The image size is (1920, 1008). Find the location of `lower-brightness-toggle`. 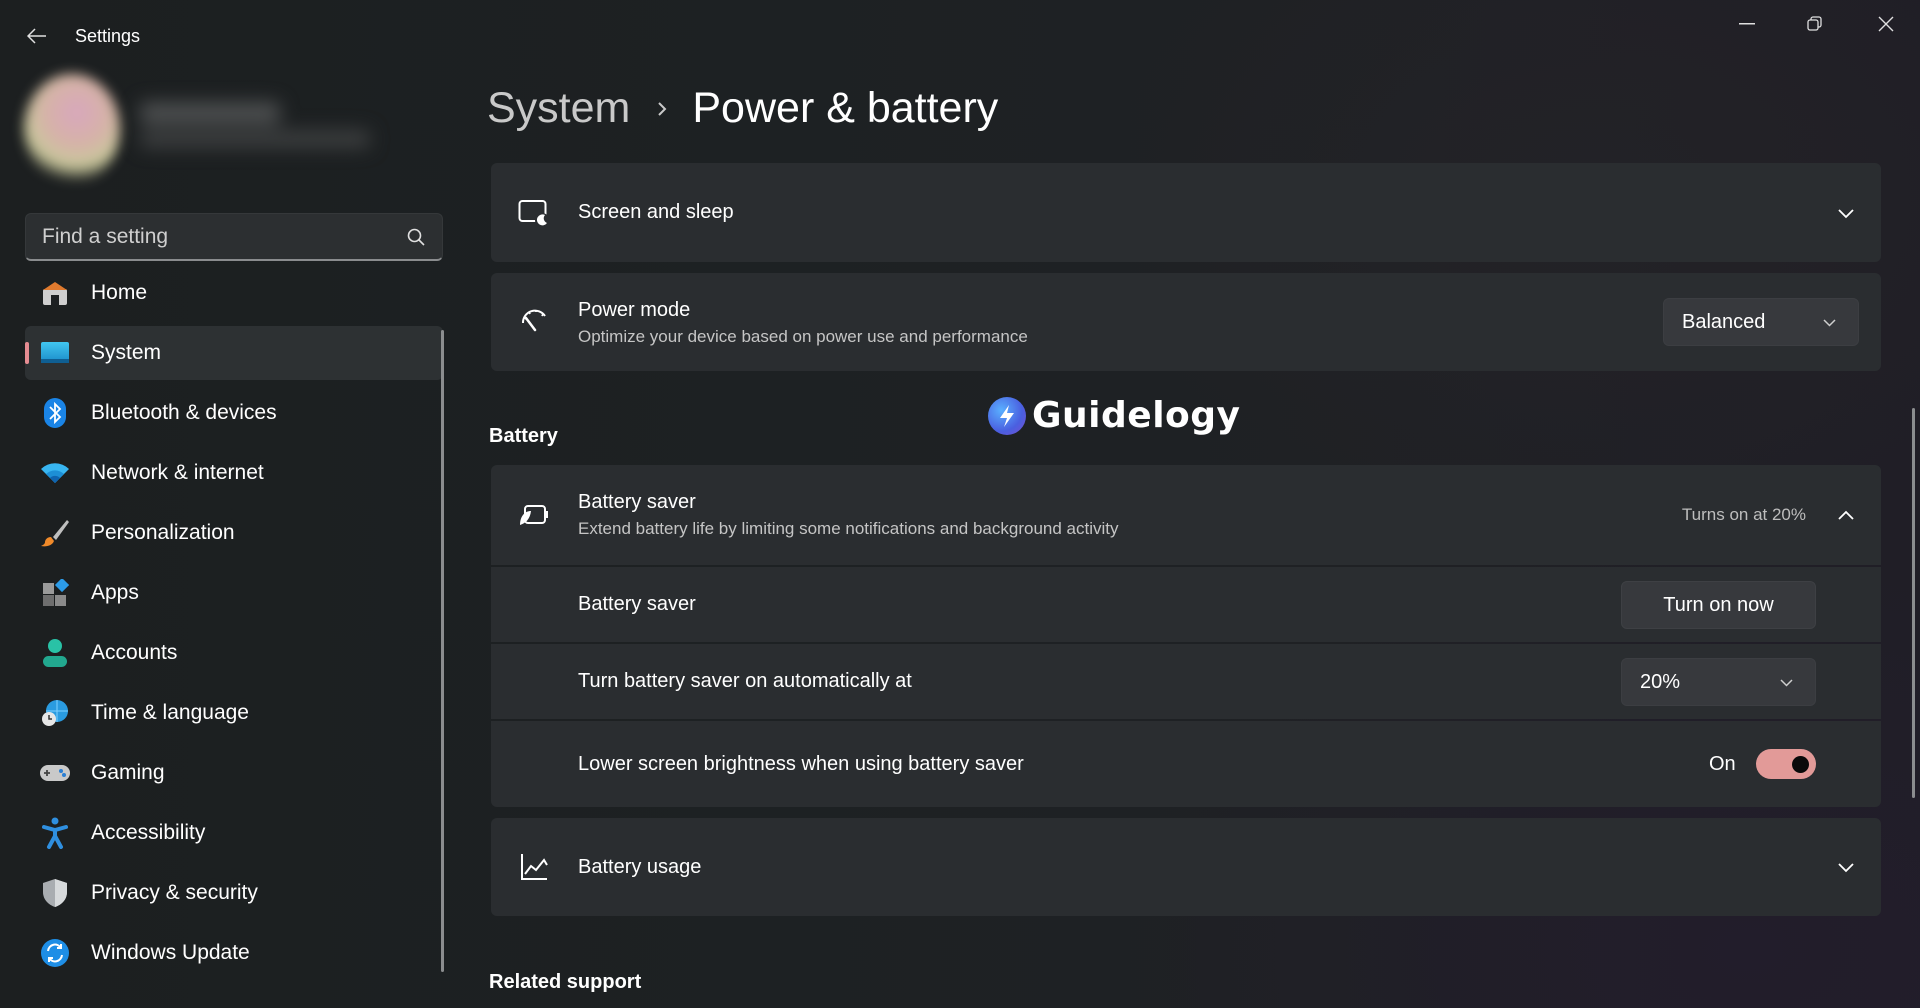

lower-brightness-toggle is located at coordinates (1786, 764).